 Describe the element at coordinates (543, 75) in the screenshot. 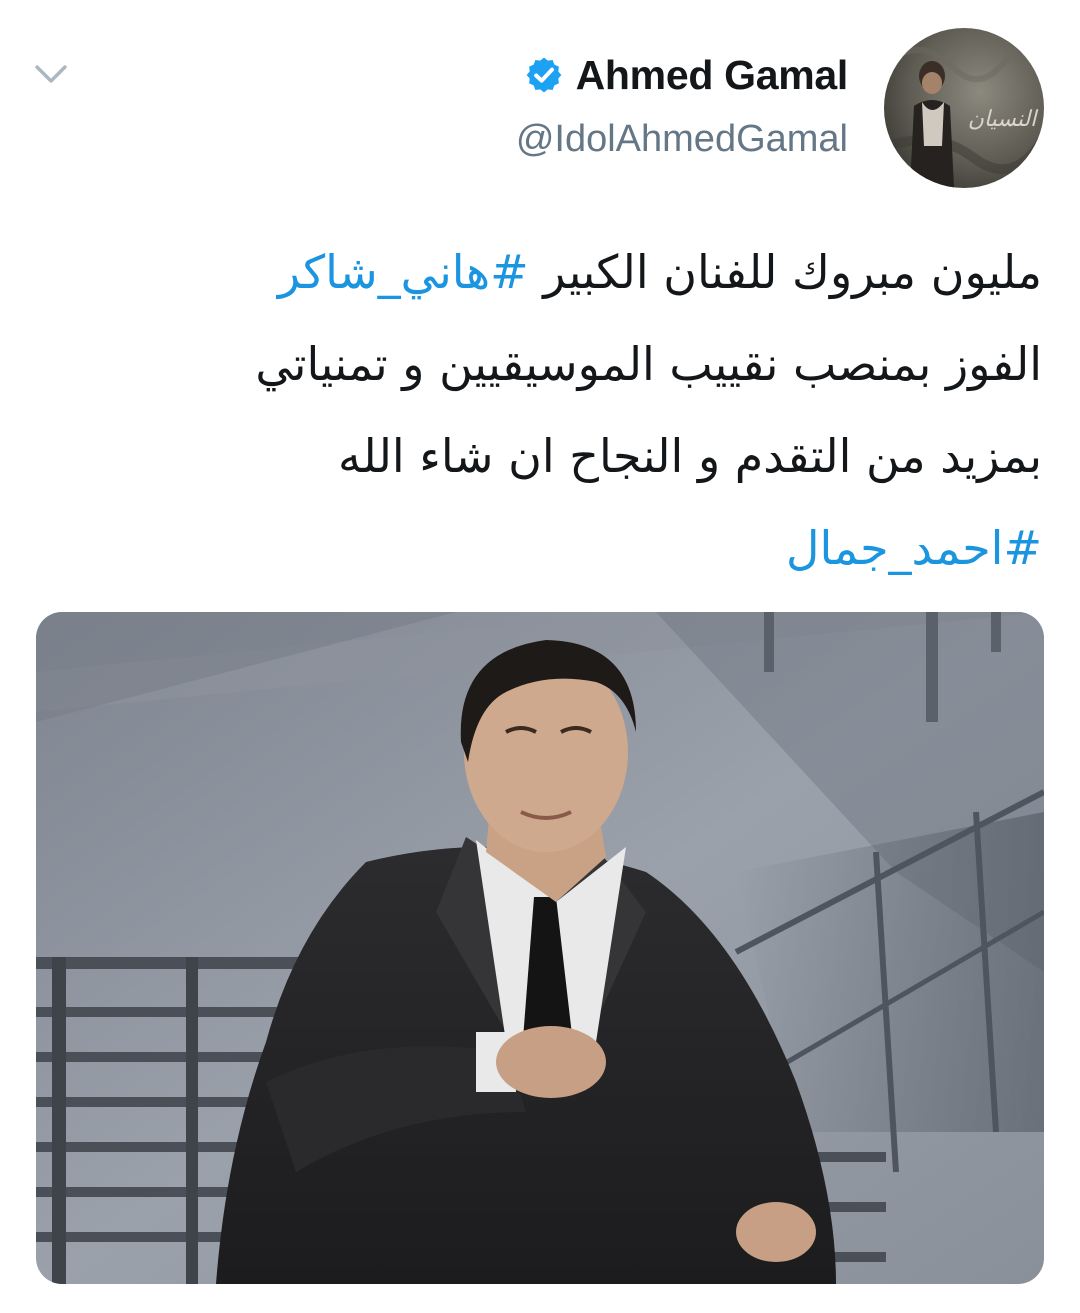

I see `verified-badge-icon` at that location.